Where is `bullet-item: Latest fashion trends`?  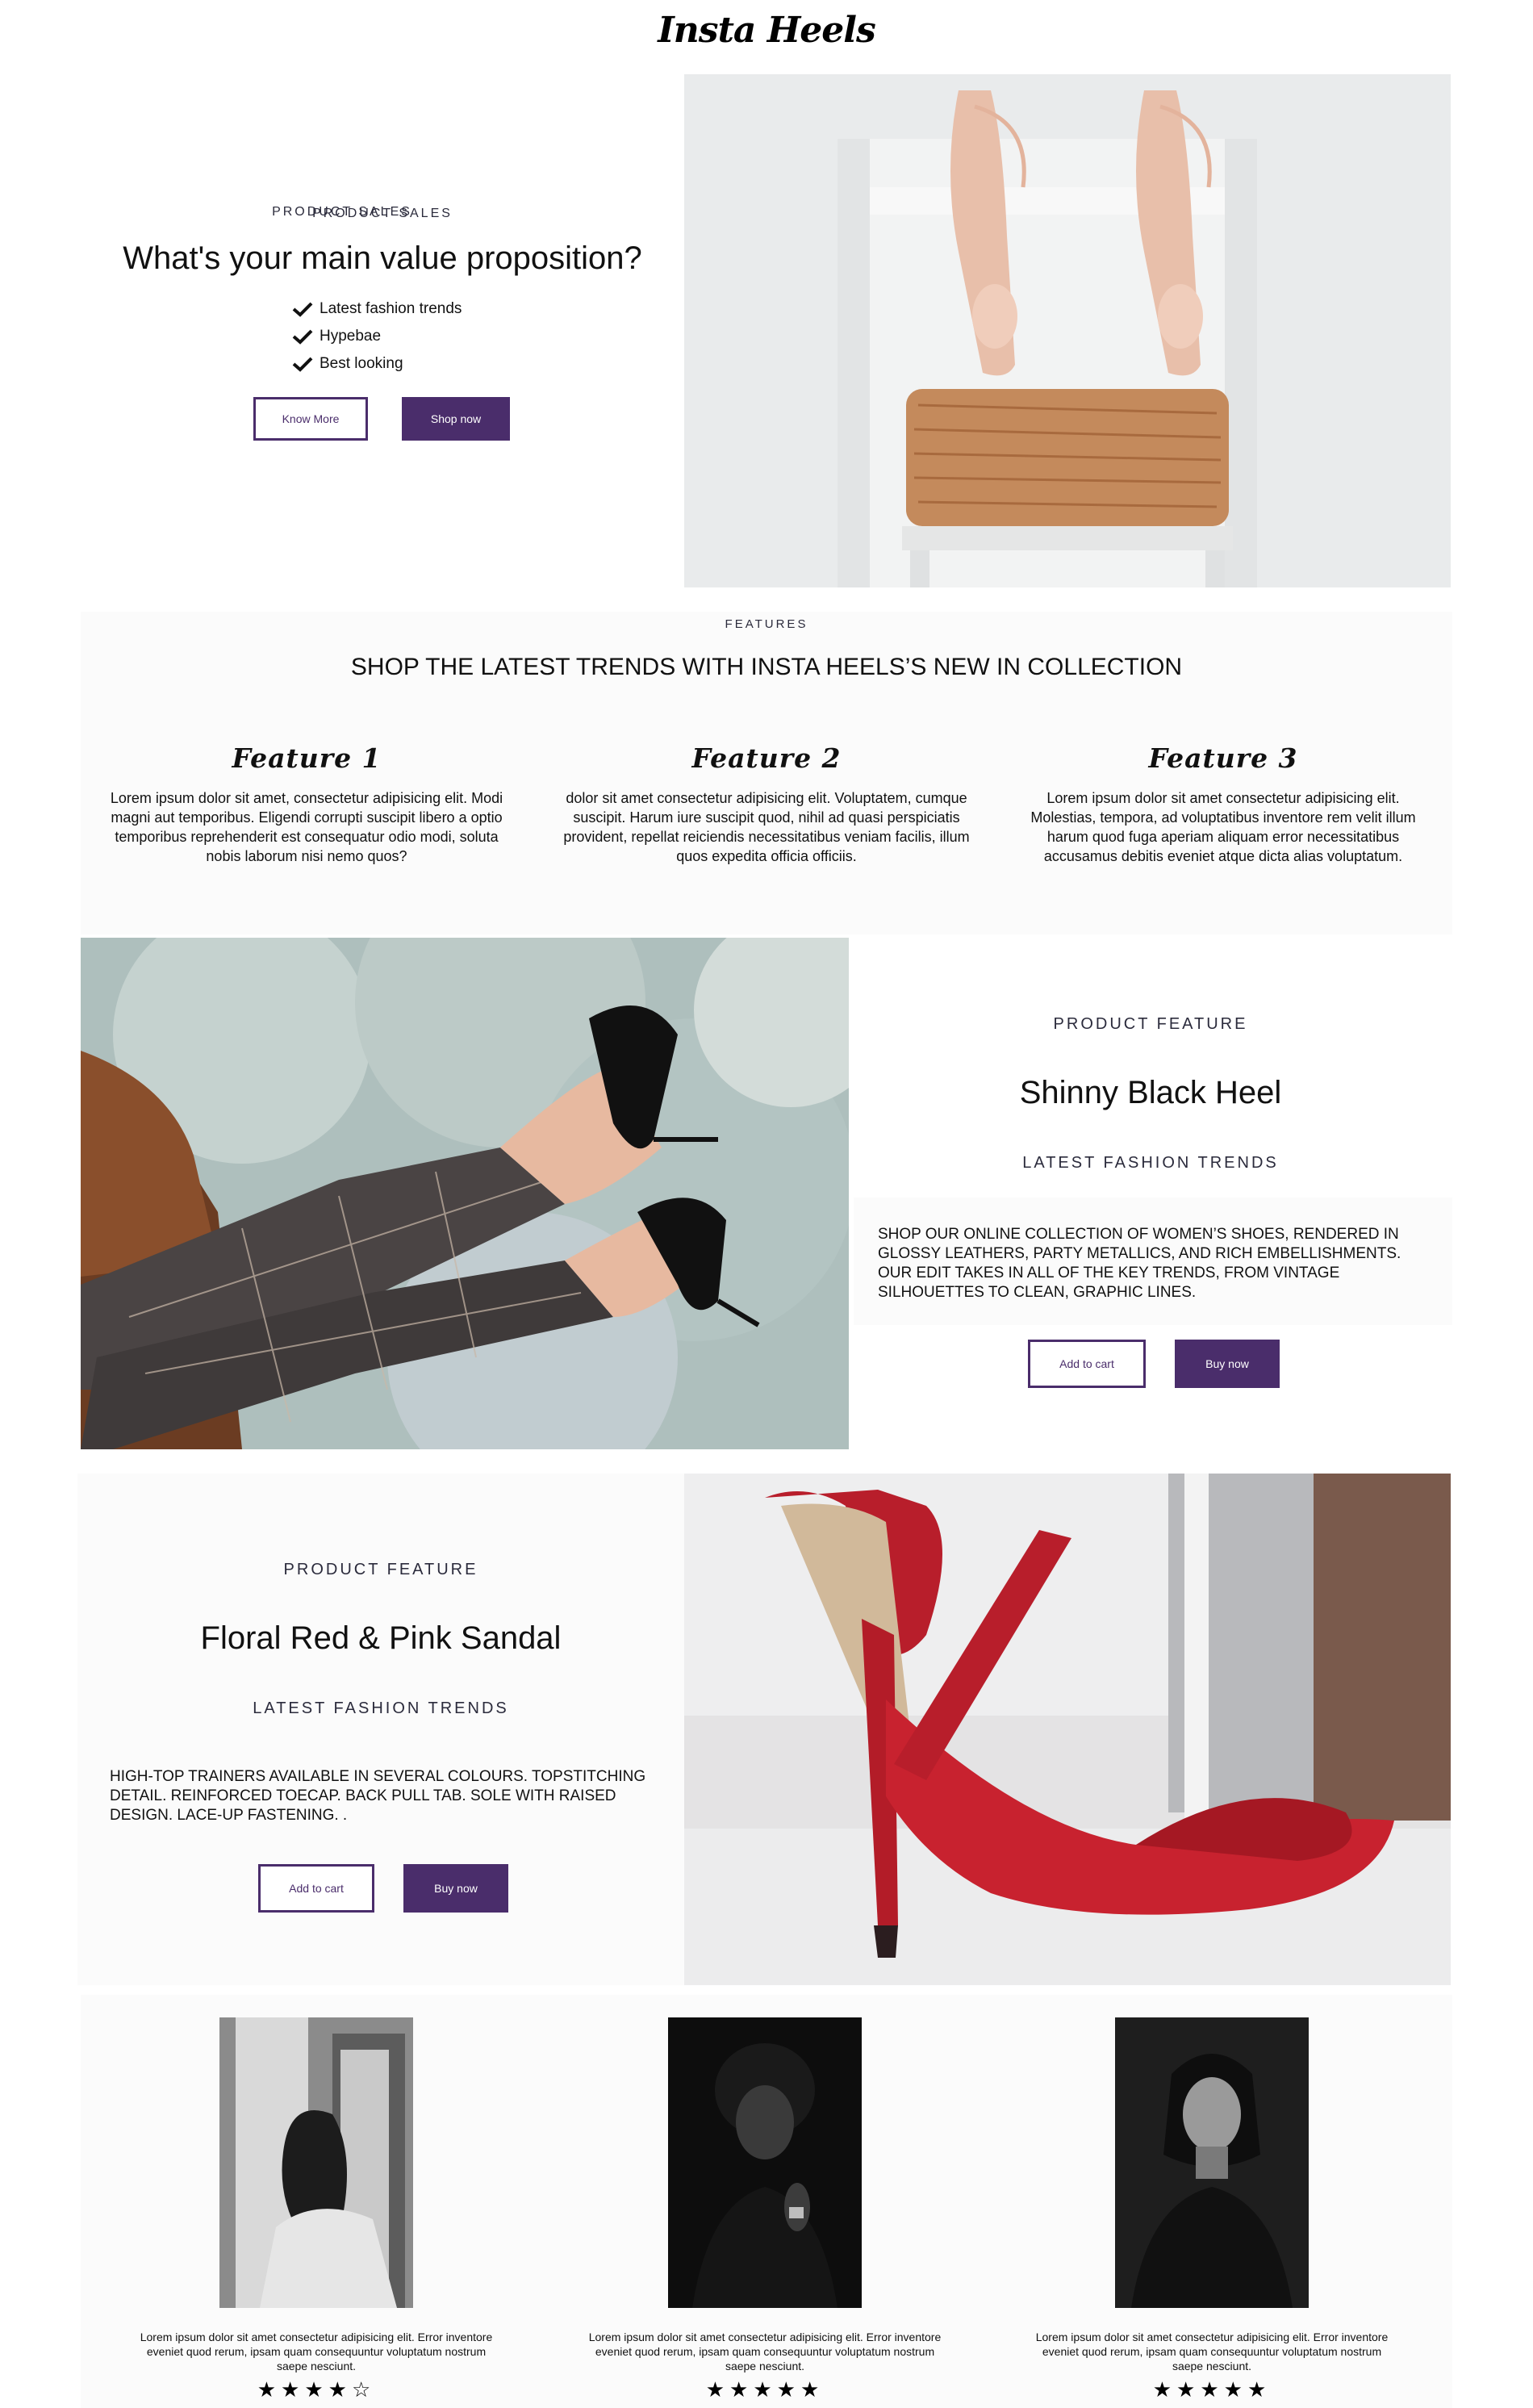 bullet-item: Latest fashion trends is located at coordinates (377, 309).